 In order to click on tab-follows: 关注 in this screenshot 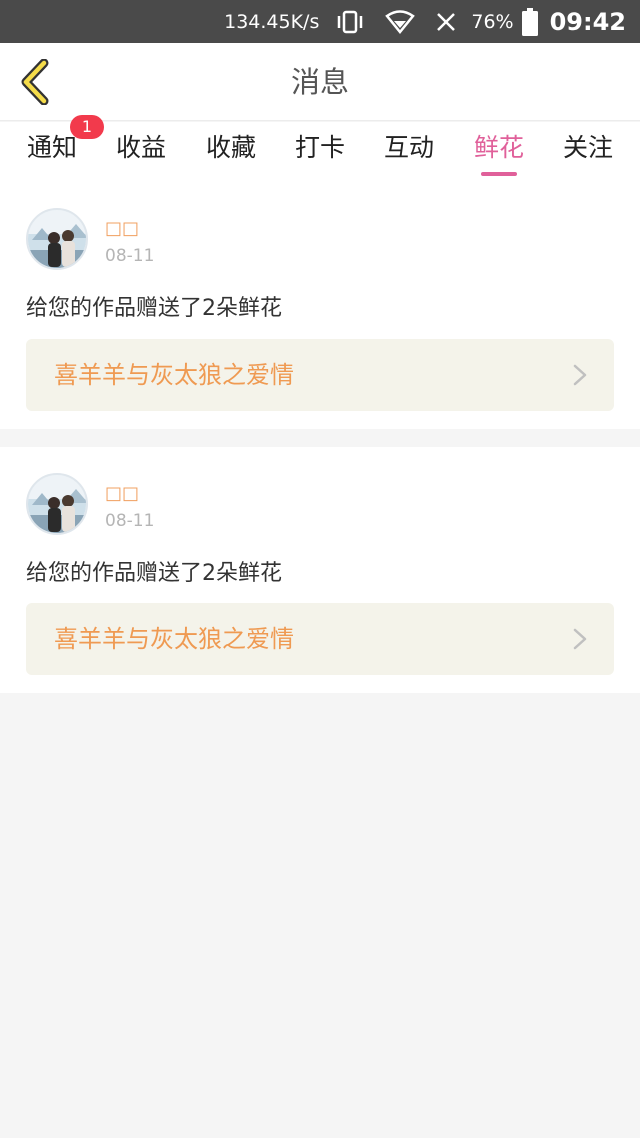, I will do `click(588, 152)`.